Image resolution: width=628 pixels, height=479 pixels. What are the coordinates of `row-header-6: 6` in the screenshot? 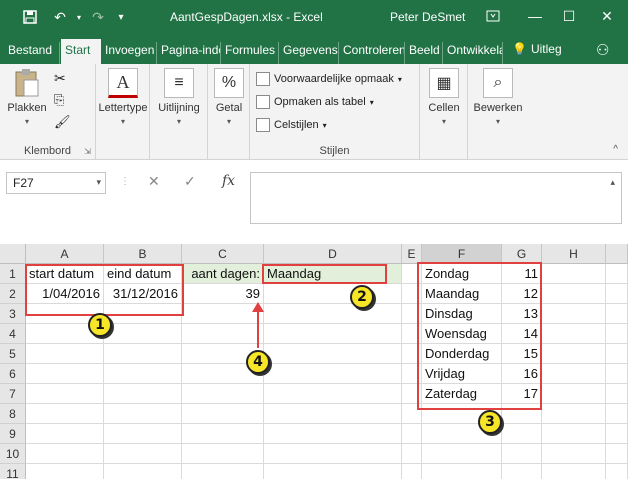 It's located at (13, 374).